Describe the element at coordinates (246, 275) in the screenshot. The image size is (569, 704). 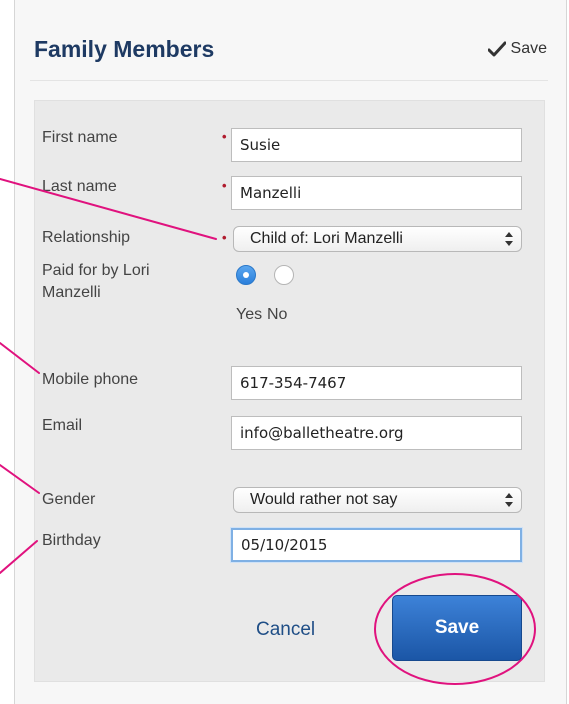
I see `paid-yes-radio` at that location.